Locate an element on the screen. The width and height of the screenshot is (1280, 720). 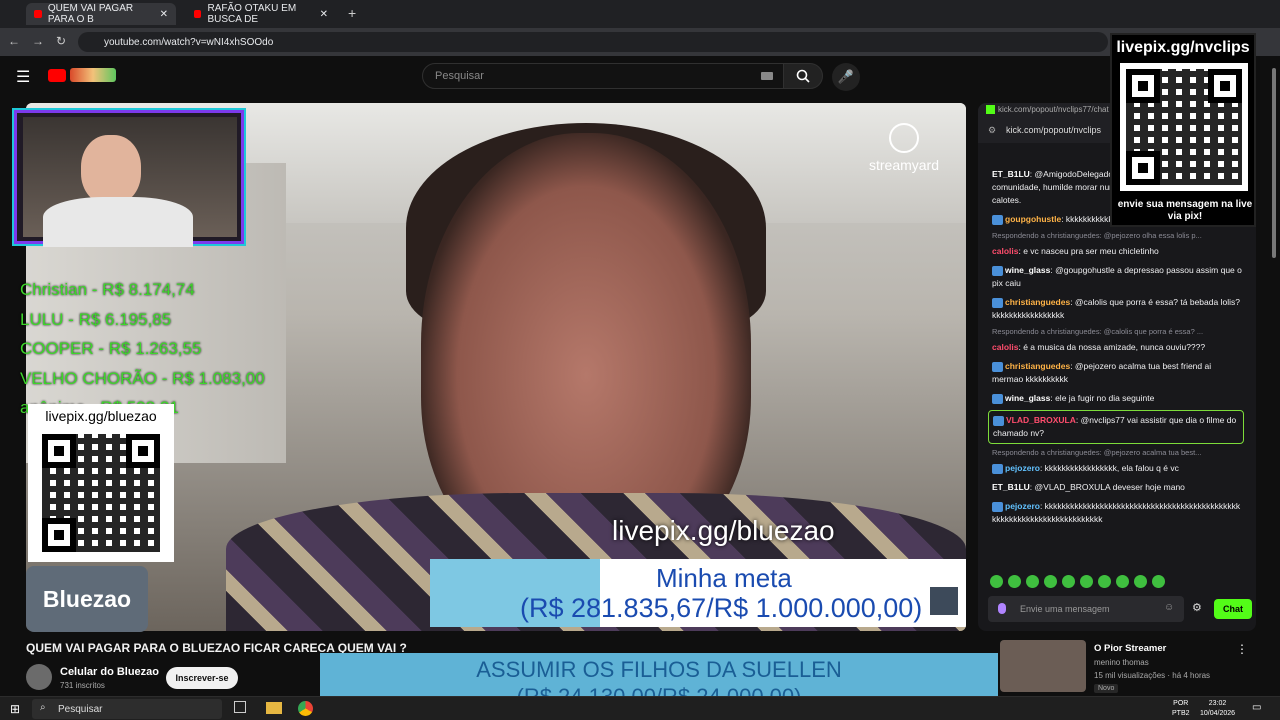
address-bar: ← → ↻ youtube.com/watch?v=wNI4xhSOOdo is located at coordinates (640, 42).